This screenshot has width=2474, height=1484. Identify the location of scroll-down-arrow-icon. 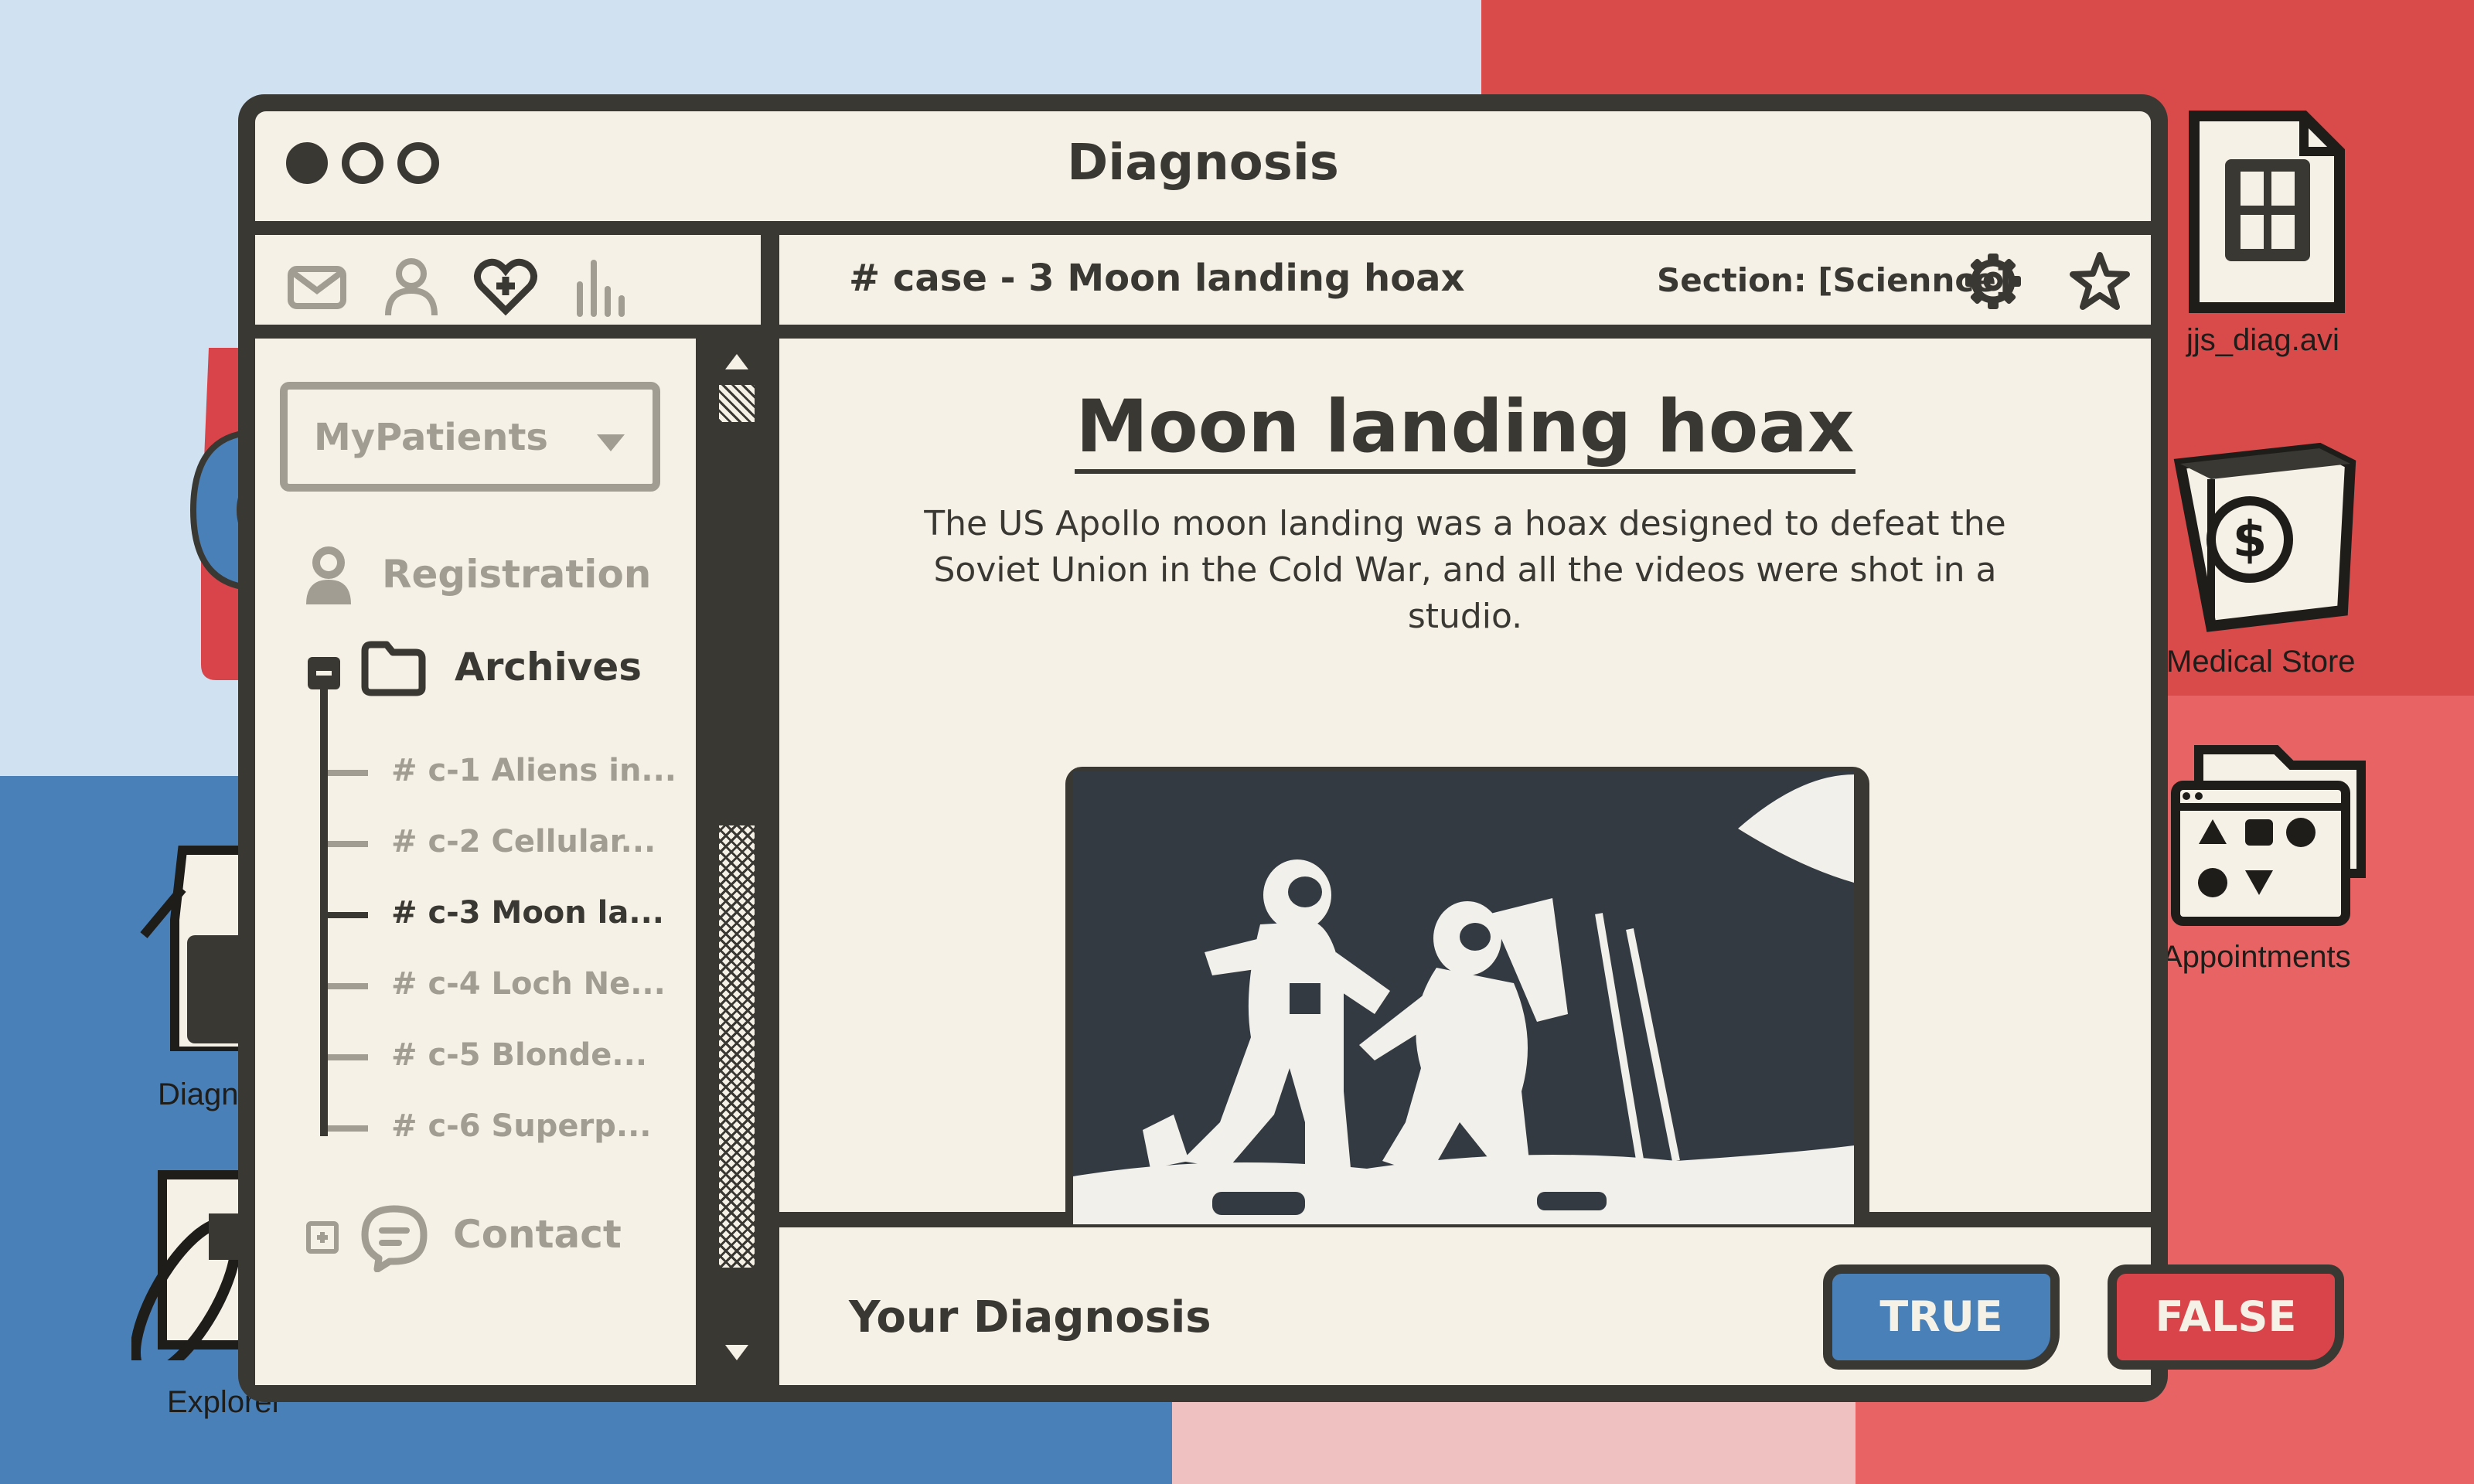
(736, 1352).